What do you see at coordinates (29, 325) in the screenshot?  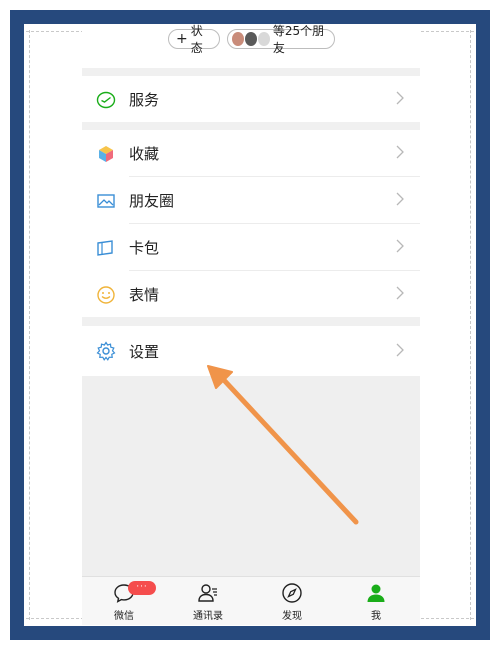 I see `dashed-border-left` at bounding box center [29, 325].